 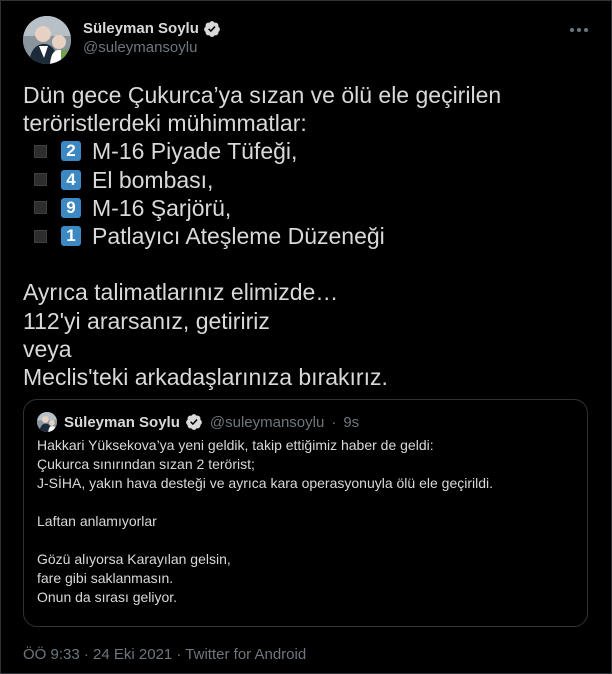 What do you see at coordinates (71, 207) in the screenshot?
I see `number-keycap-icon: 9` at bounding box center [71, 207].